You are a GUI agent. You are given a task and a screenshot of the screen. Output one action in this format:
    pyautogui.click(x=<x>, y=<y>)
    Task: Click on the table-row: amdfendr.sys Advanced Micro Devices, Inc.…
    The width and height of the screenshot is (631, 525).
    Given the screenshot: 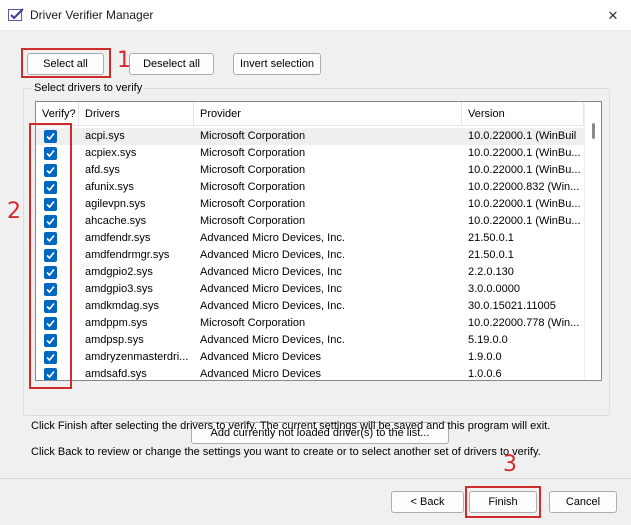 What is the action you would take?
    pyautogui.click(x=310, y=238)
    